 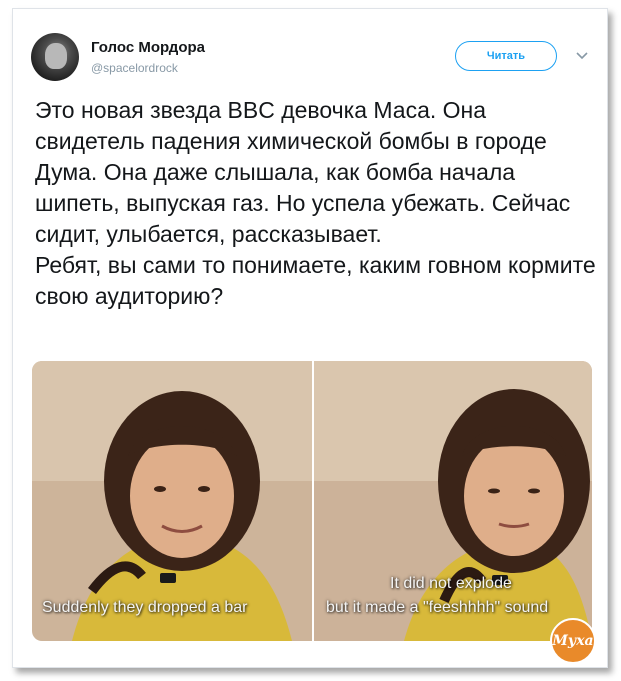 What do you see at coordinates (451, 583) in the screenshot?
I see `right-caption-line1: It did not explode` at bounding box center [451, 583].